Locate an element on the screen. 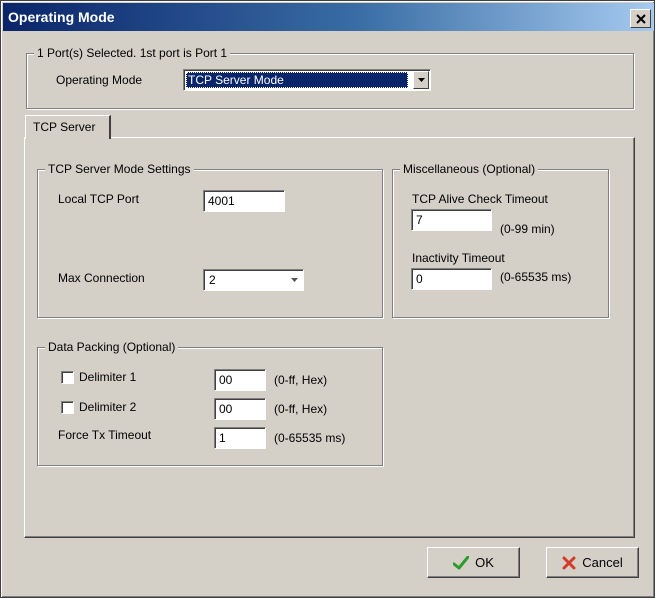 The image size is (655, 598). close-button is located at coordinates (640, 18).